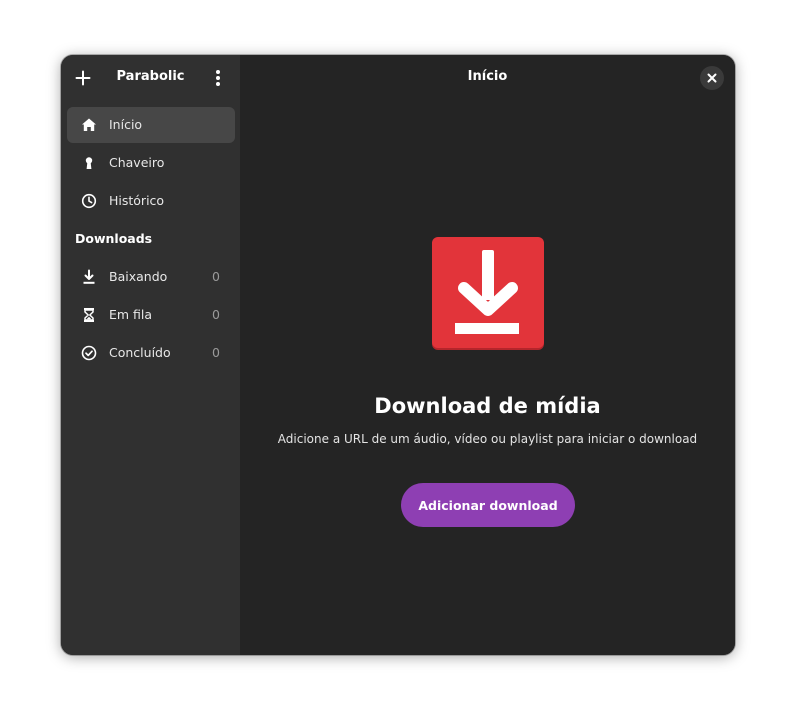  I want to click on clock-icon, so click(89, 201).